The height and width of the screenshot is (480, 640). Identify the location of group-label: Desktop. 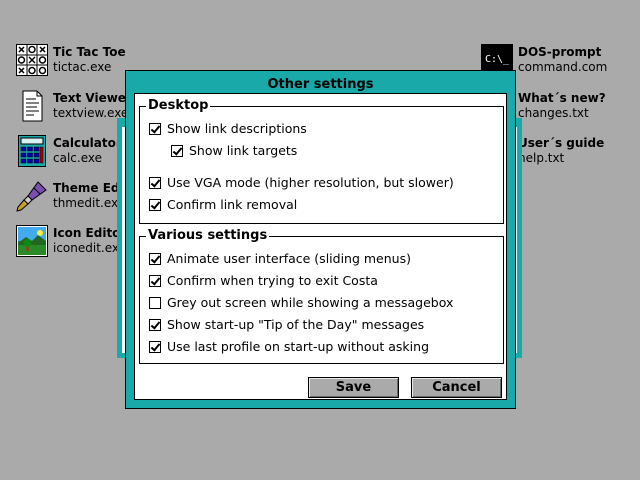
(178, 106).